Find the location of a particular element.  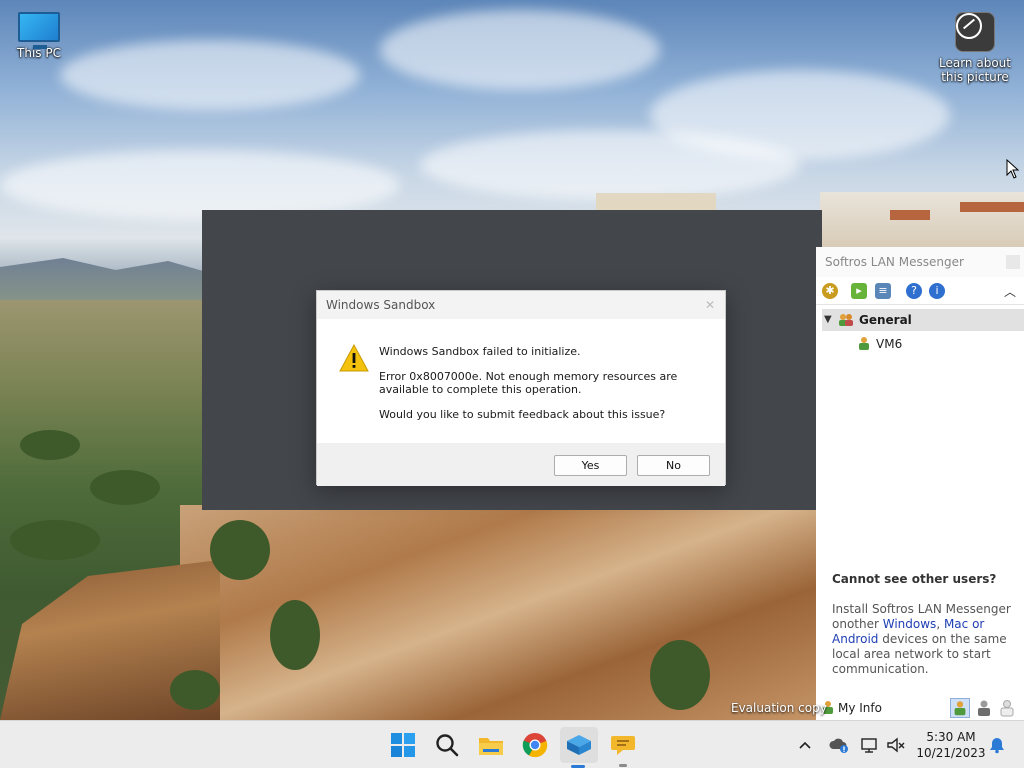

dialog-title: Windows Sandbox is located at coordinates (381, 305).